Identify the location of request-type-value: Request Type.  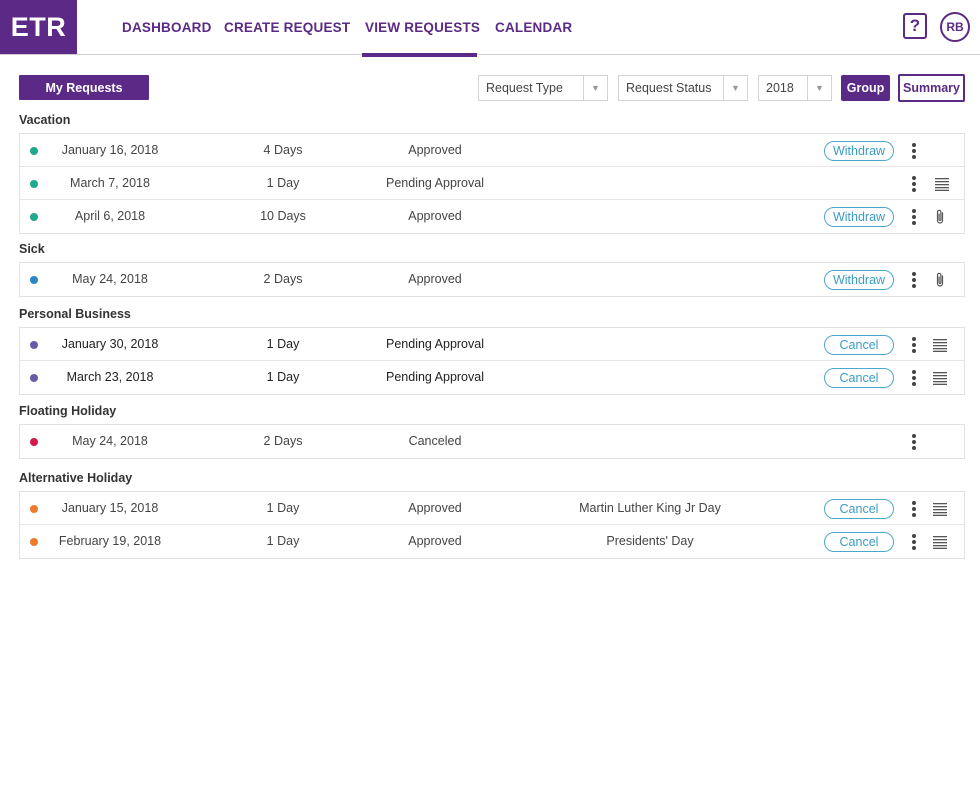
(524, 88).